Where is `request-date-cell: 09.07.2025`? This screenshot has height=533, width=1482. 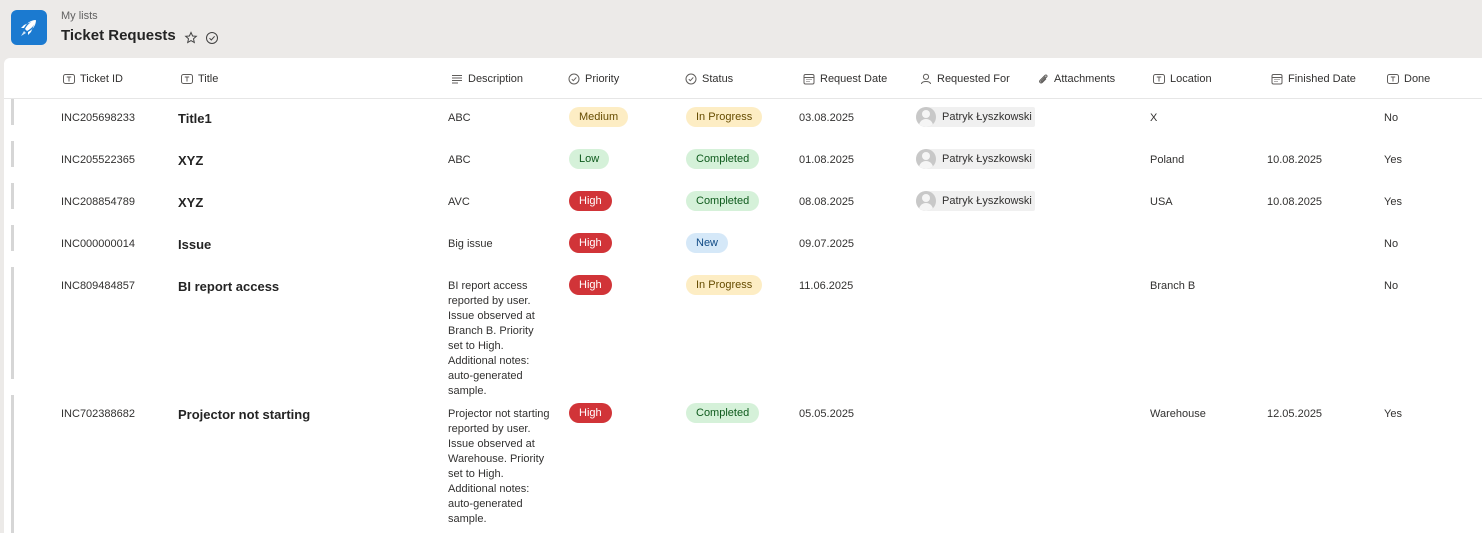
request-date-cell: 09.07.2025 is located at coordinates (827, 244).